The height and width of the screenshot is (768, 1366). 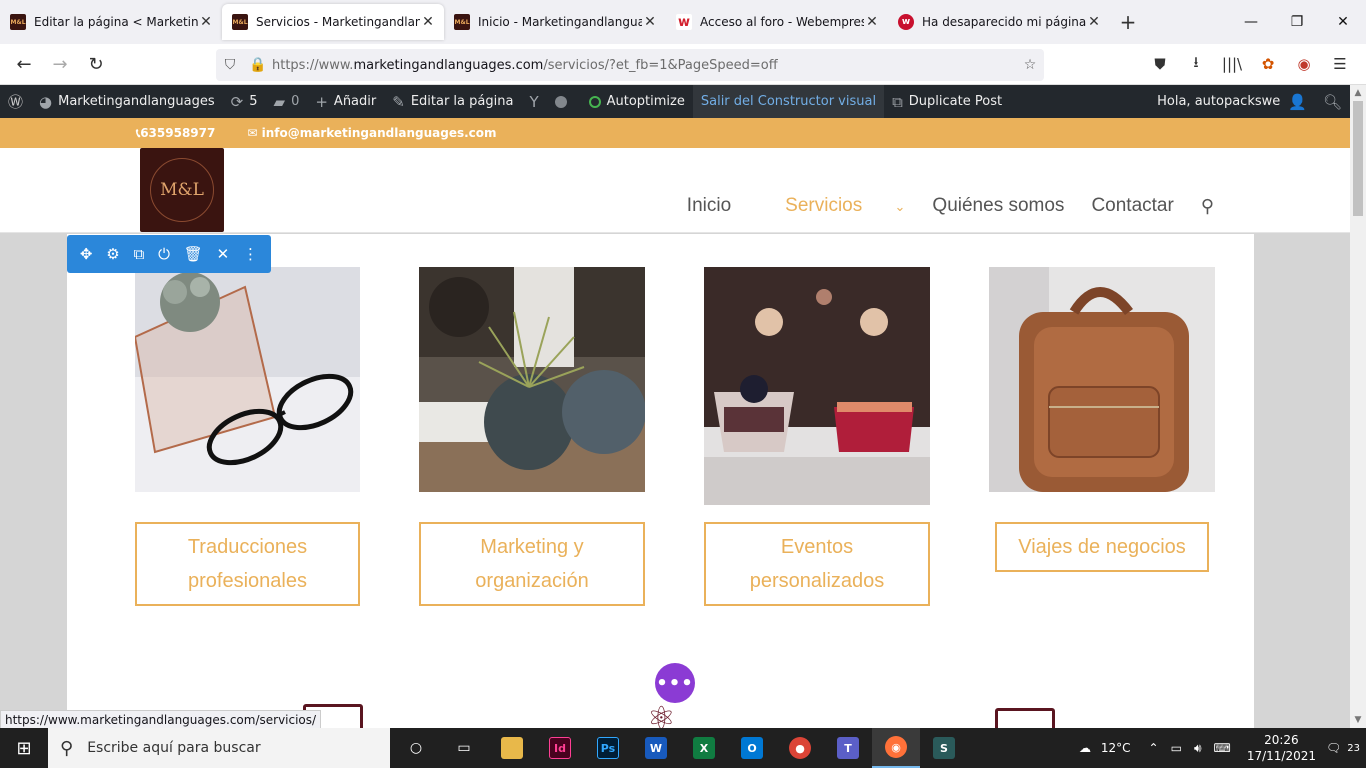 I want to click on move-icon: ✥, so click(x=86, y=254).